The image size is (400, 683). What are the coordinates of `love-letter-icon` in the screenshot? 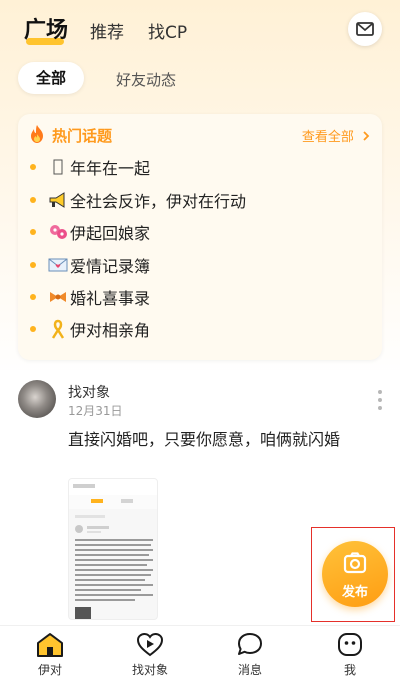 It's located at (58, 265).